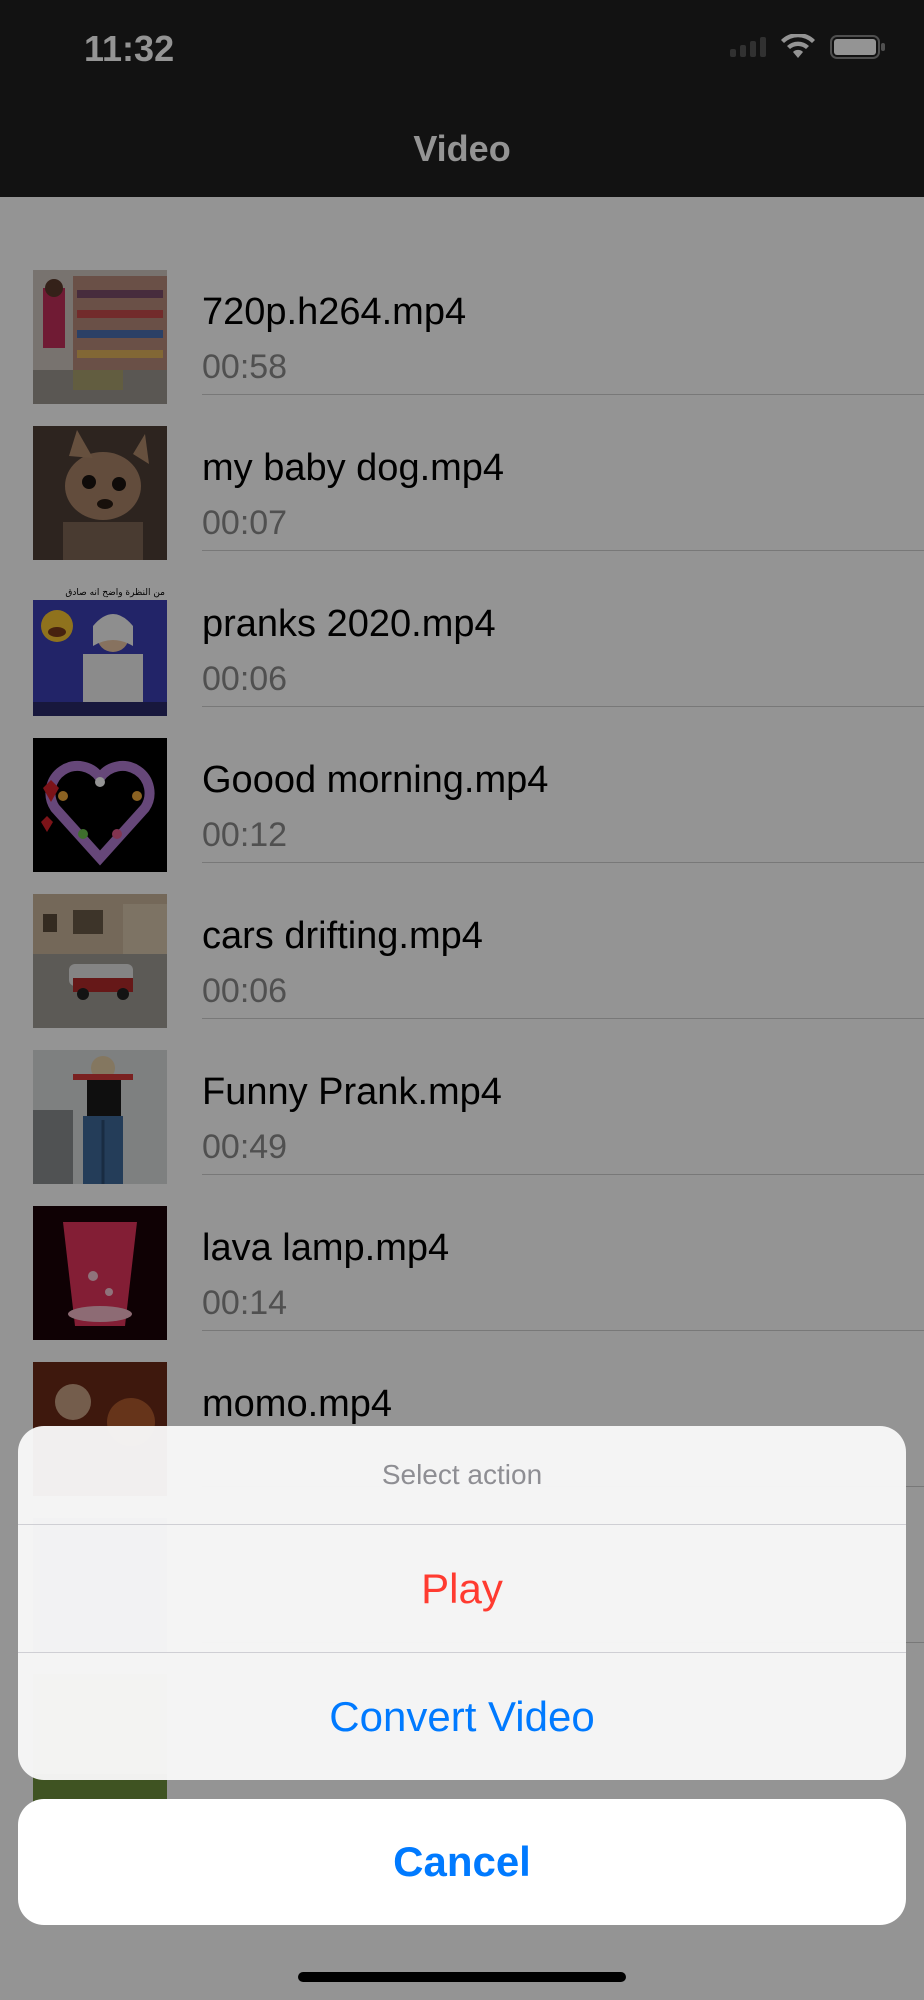  I want to click on action-sheet-title: Select action, so click(462, 1475).